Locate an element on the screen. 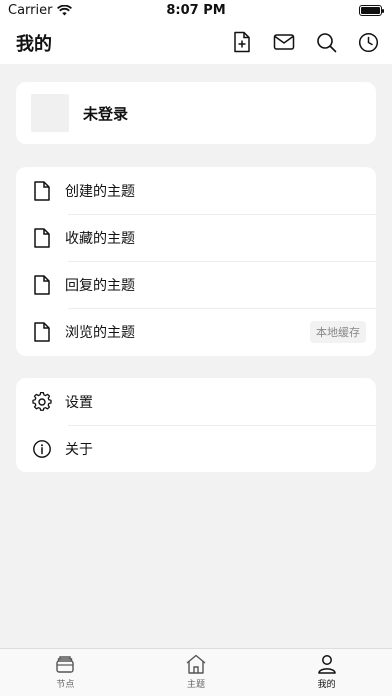 The height and width of the screenshot is (696, 392). list-item-label: 关于 is located at coordinates (79, 449).